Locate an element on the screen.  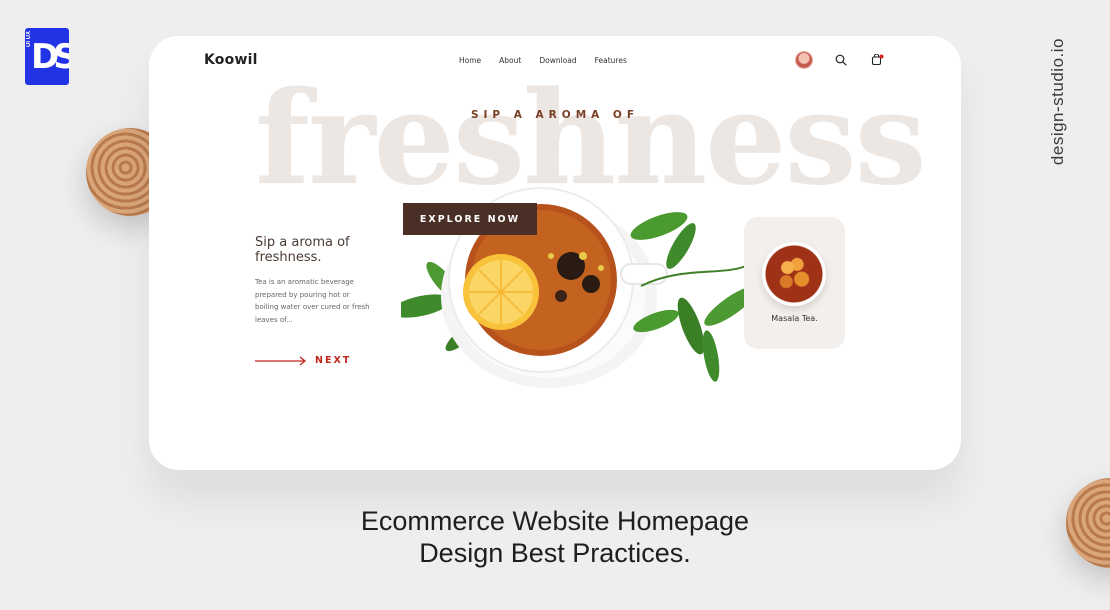
next-label: NEXT is located at coordinates (333, 360).